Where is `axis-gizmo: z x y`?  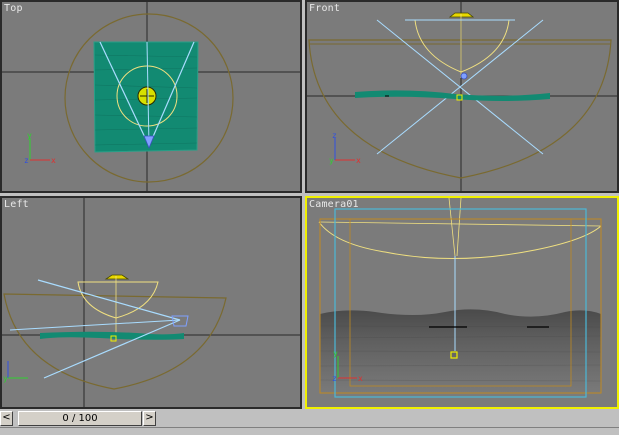
axis-gizmo: z x y is located at coordinates (345, 148).